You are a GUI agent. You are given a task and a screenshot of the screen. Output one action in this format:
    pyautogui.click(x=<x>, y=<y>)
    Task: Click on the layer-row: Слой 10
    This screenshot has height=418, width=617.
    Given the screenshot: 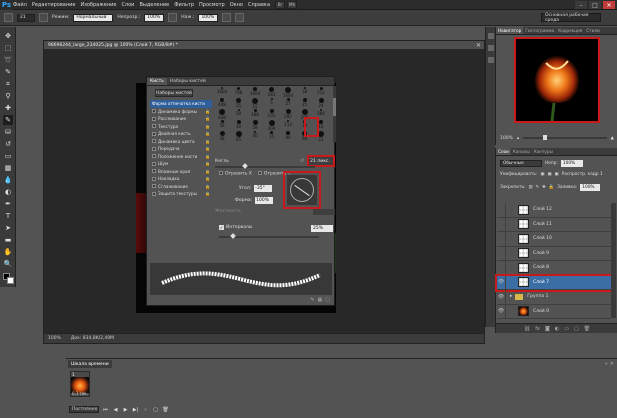 What is the action you would take?
    pyautogui.click(x=554, y=239)
    